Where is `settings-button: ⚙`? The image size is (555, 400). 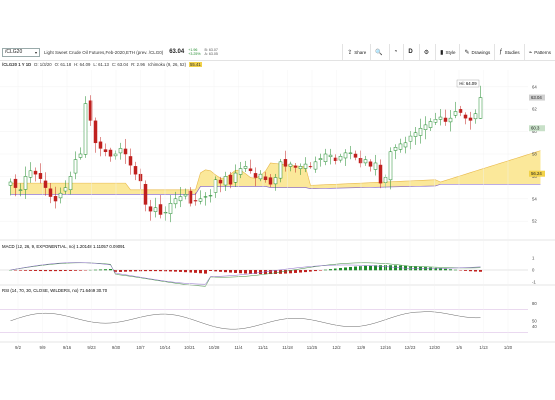
settings-button: ⚙ is located at coordinates (426, 52).